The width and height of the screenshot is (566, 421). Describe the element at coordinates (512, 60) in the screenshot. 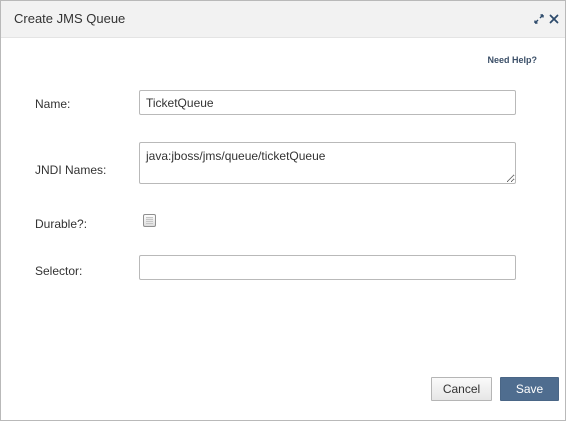

I see `need-help-link: Need Help?` at that location.